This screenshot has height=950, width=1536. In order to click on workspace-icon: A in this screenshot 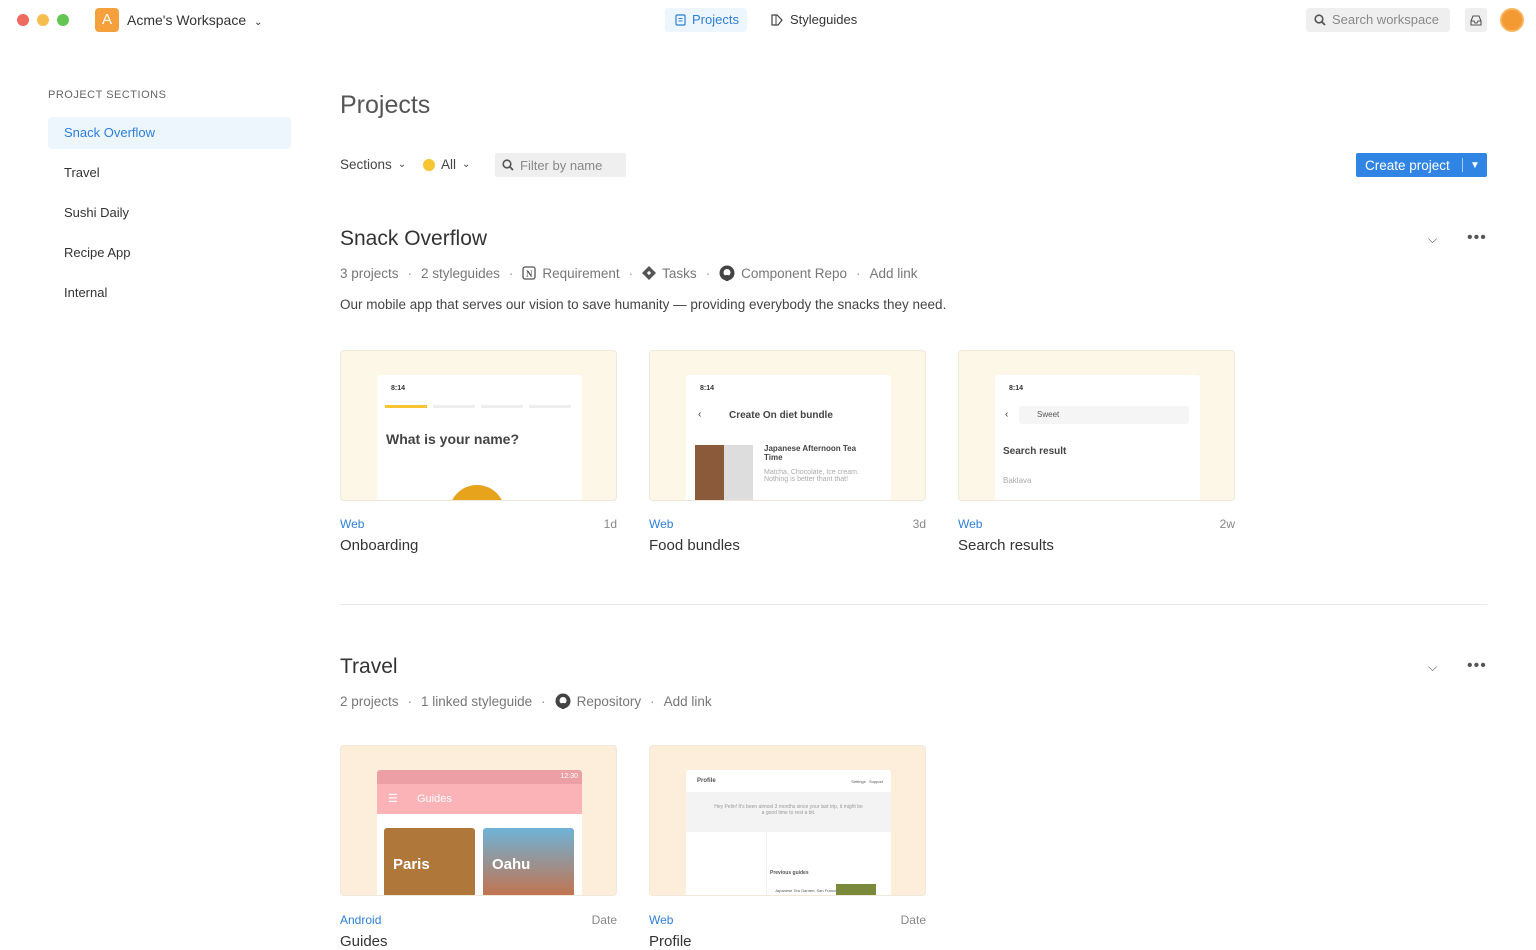, I will do `click(107, 20)`.